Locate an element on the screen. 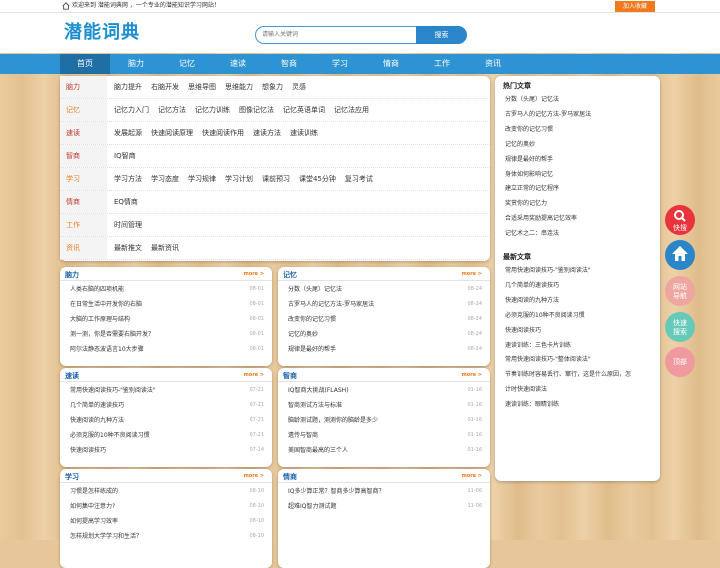 Image resolution: width=720 pixels, height=568 pixels. article-title: 习惯是怎样练成的 is located at coordinates (94, 491).